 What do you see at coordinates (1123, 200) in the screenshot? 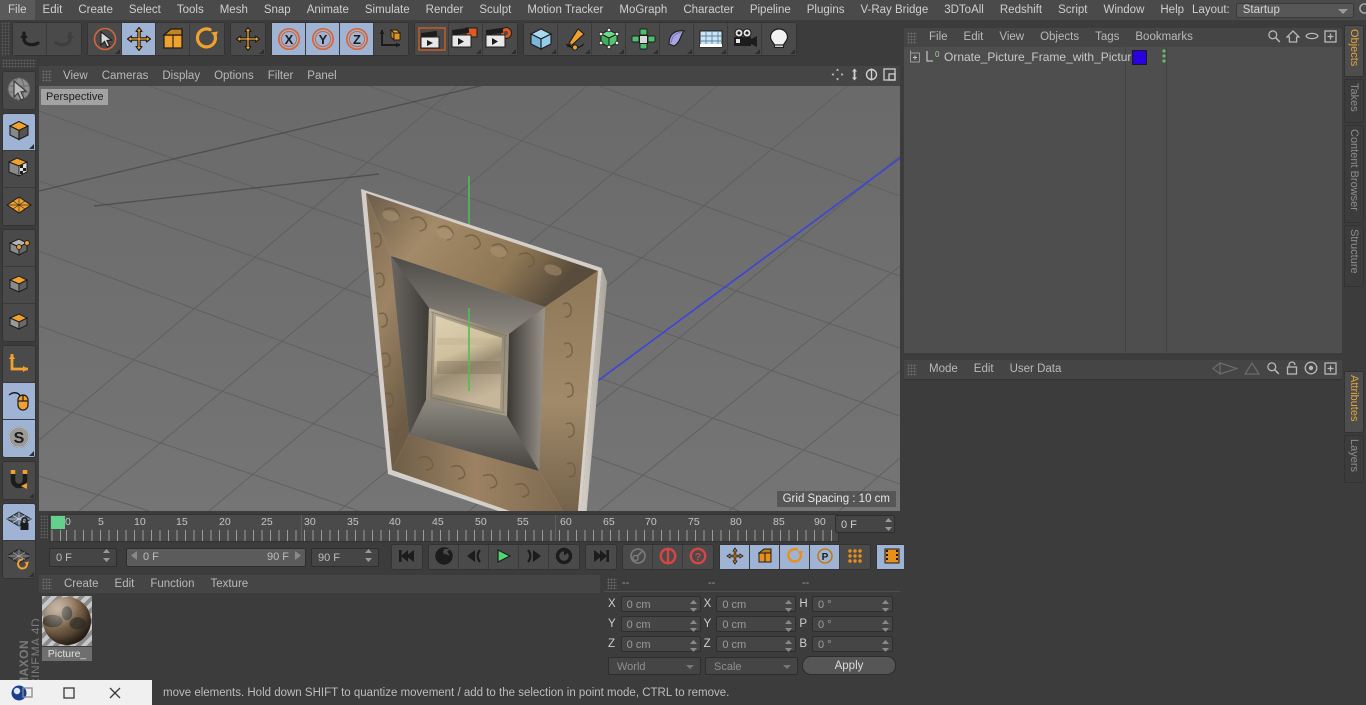
I see `object-manager-tree: 0 Ornate_Picture_Frame_with_Picture` at bounding box center [1123, 200].